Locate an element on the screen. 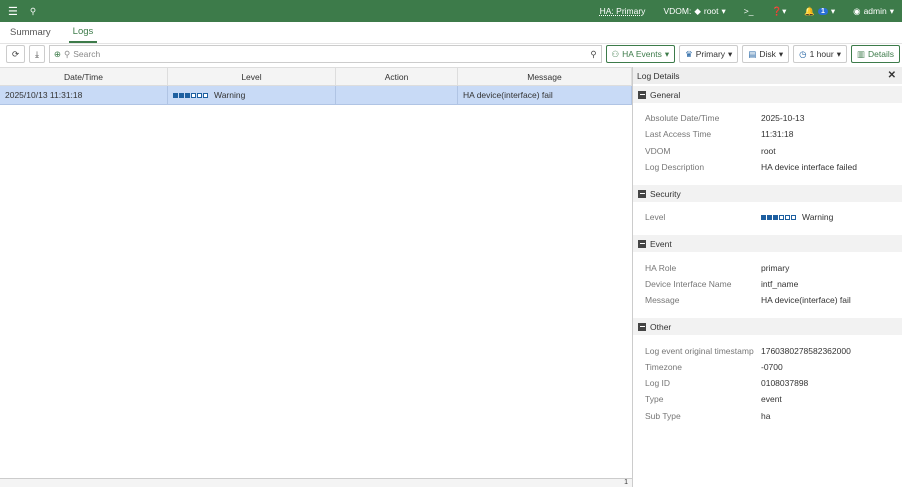  notifications-button: 🔔 1 ▾ is located at coordinates (819, 11).